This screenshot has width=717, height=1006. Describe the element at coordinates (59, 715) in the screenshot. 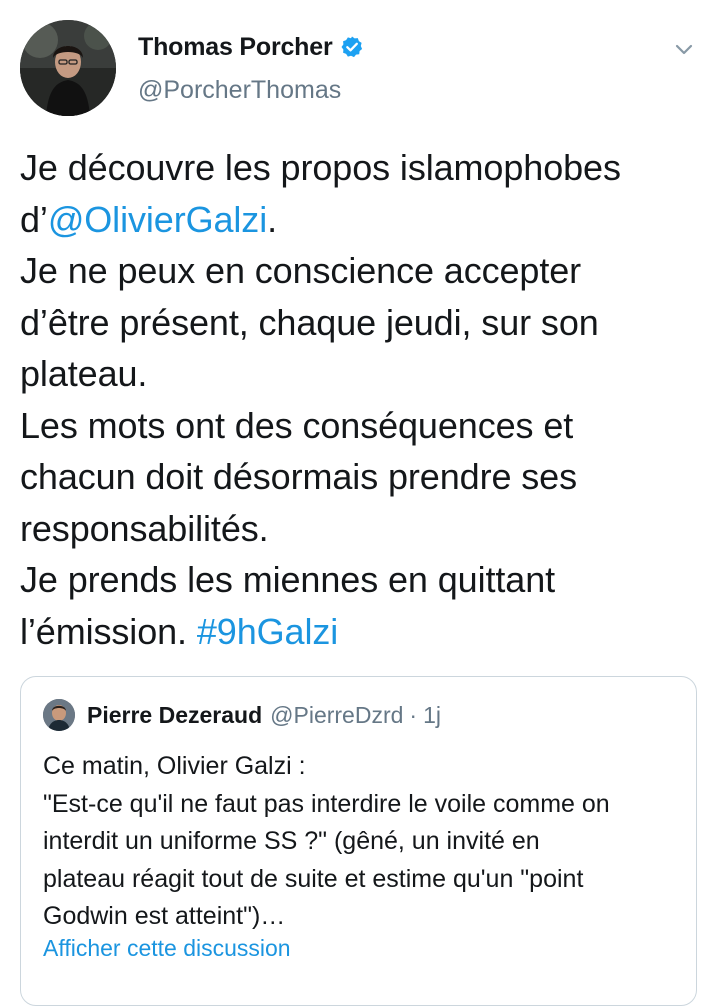

I see `quoted-author-avatar` at that location.